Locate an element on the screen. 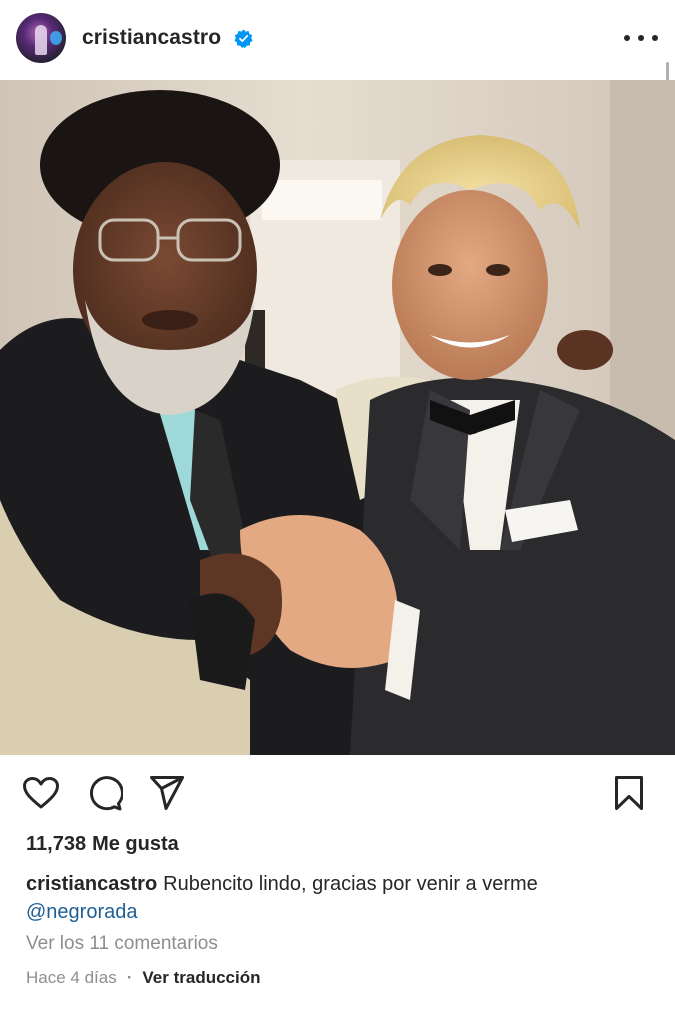 The width and height of the screenshot is (675, 1024). heart-icon is located at coordinates (41, 793).